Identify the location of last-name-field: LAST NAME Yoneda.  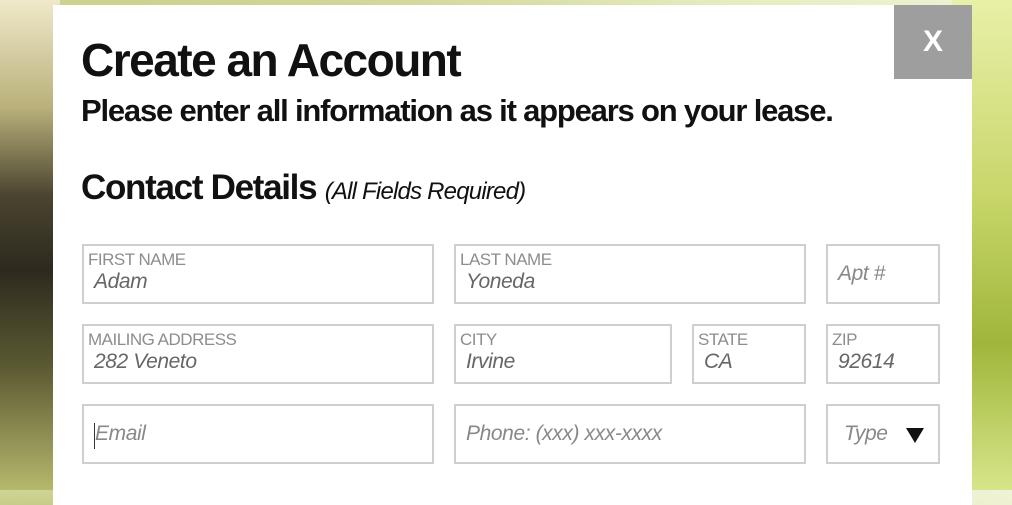
(630, 274).